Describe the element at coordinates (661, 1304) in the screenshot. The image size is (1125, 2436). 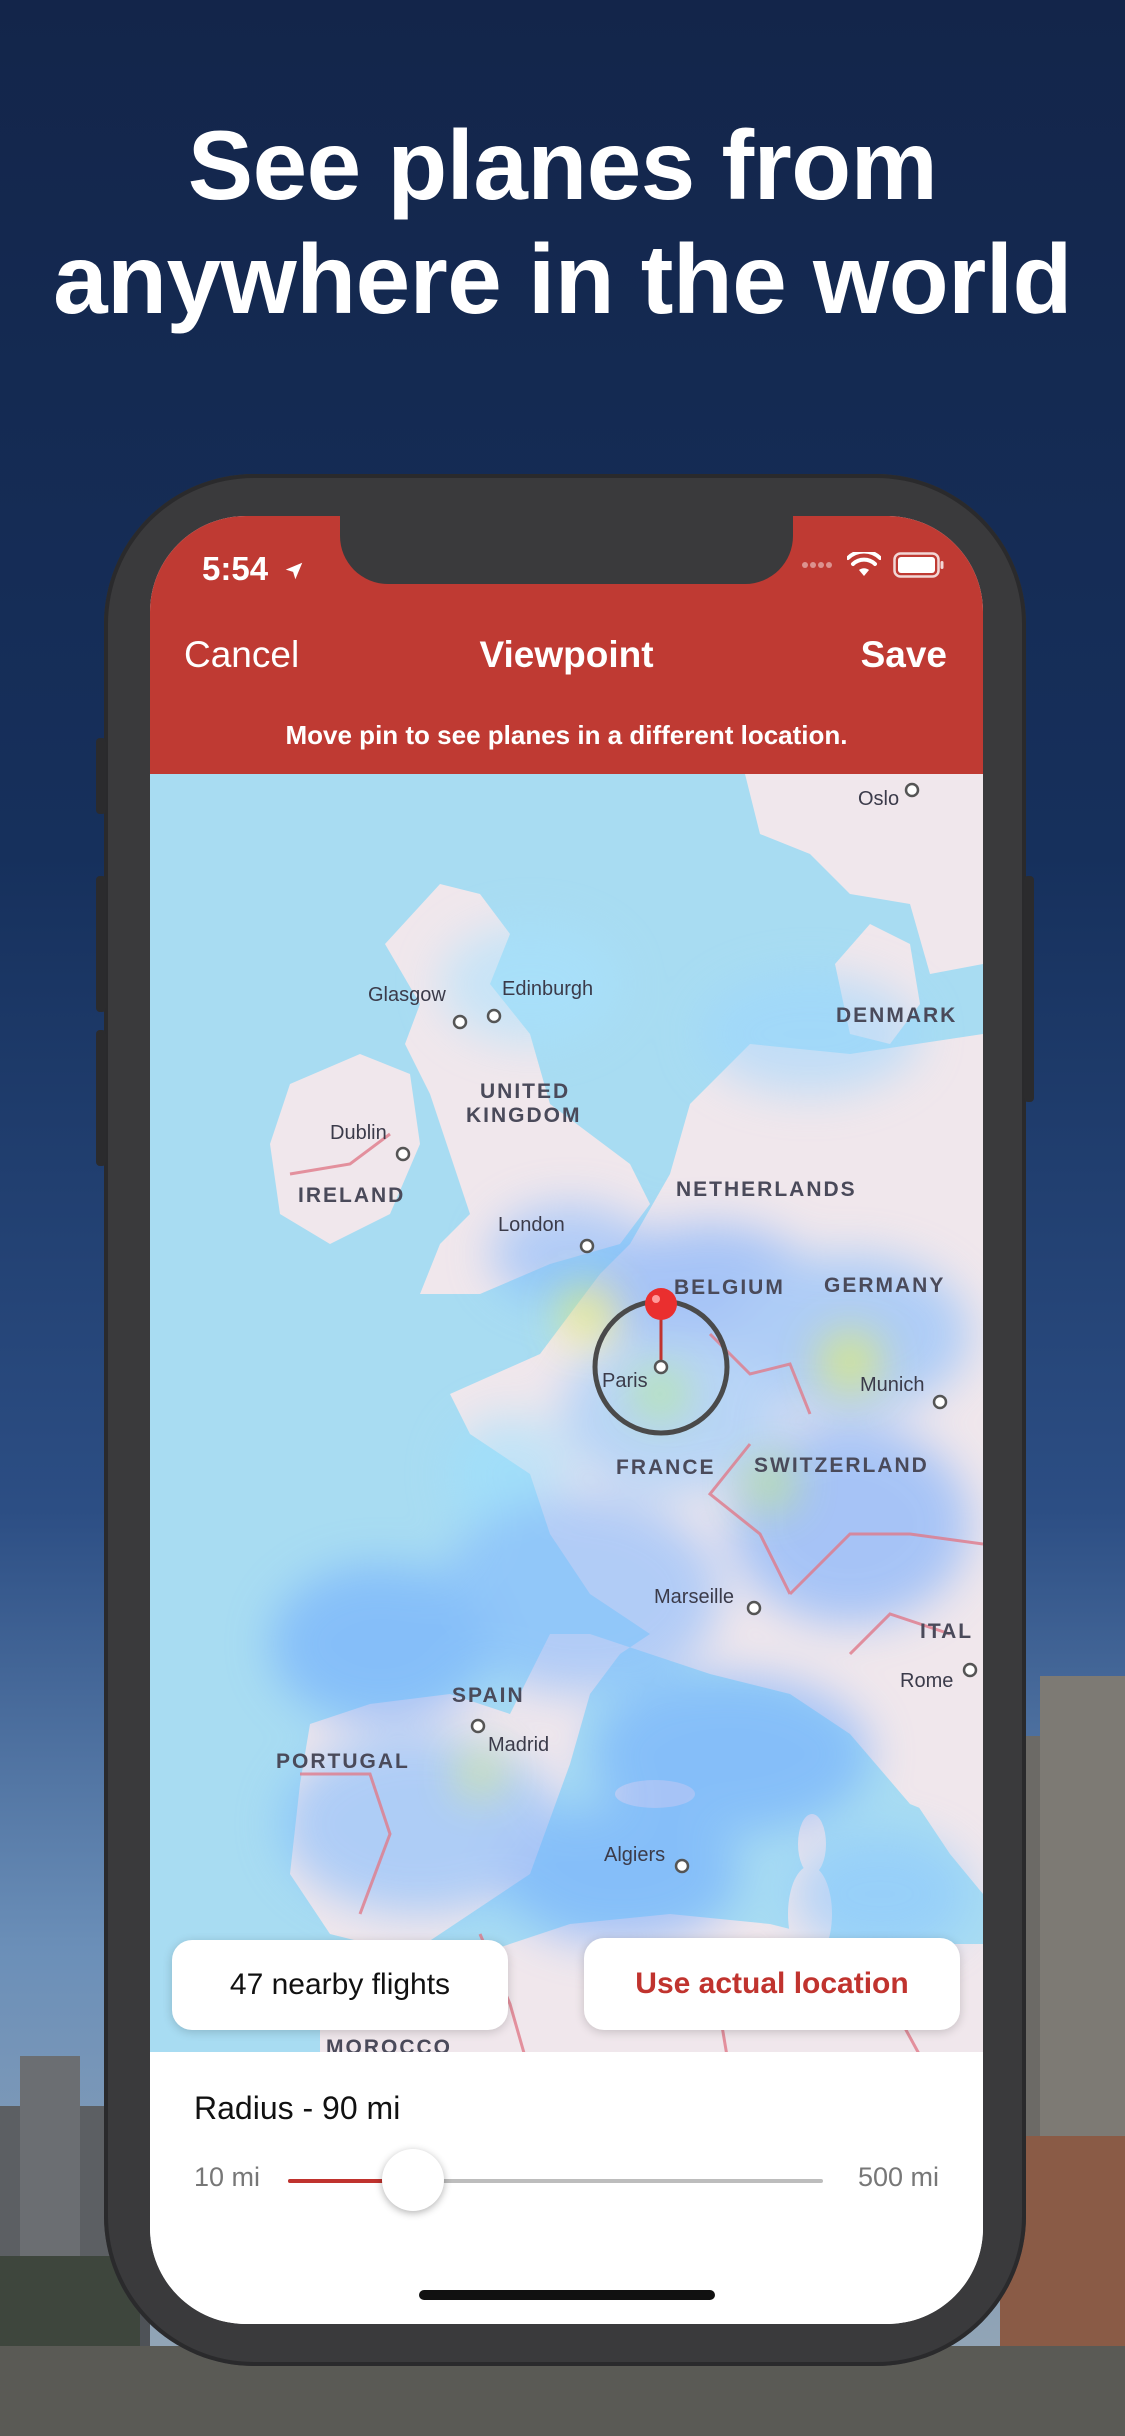
I see `map-pin-icon` at that location.